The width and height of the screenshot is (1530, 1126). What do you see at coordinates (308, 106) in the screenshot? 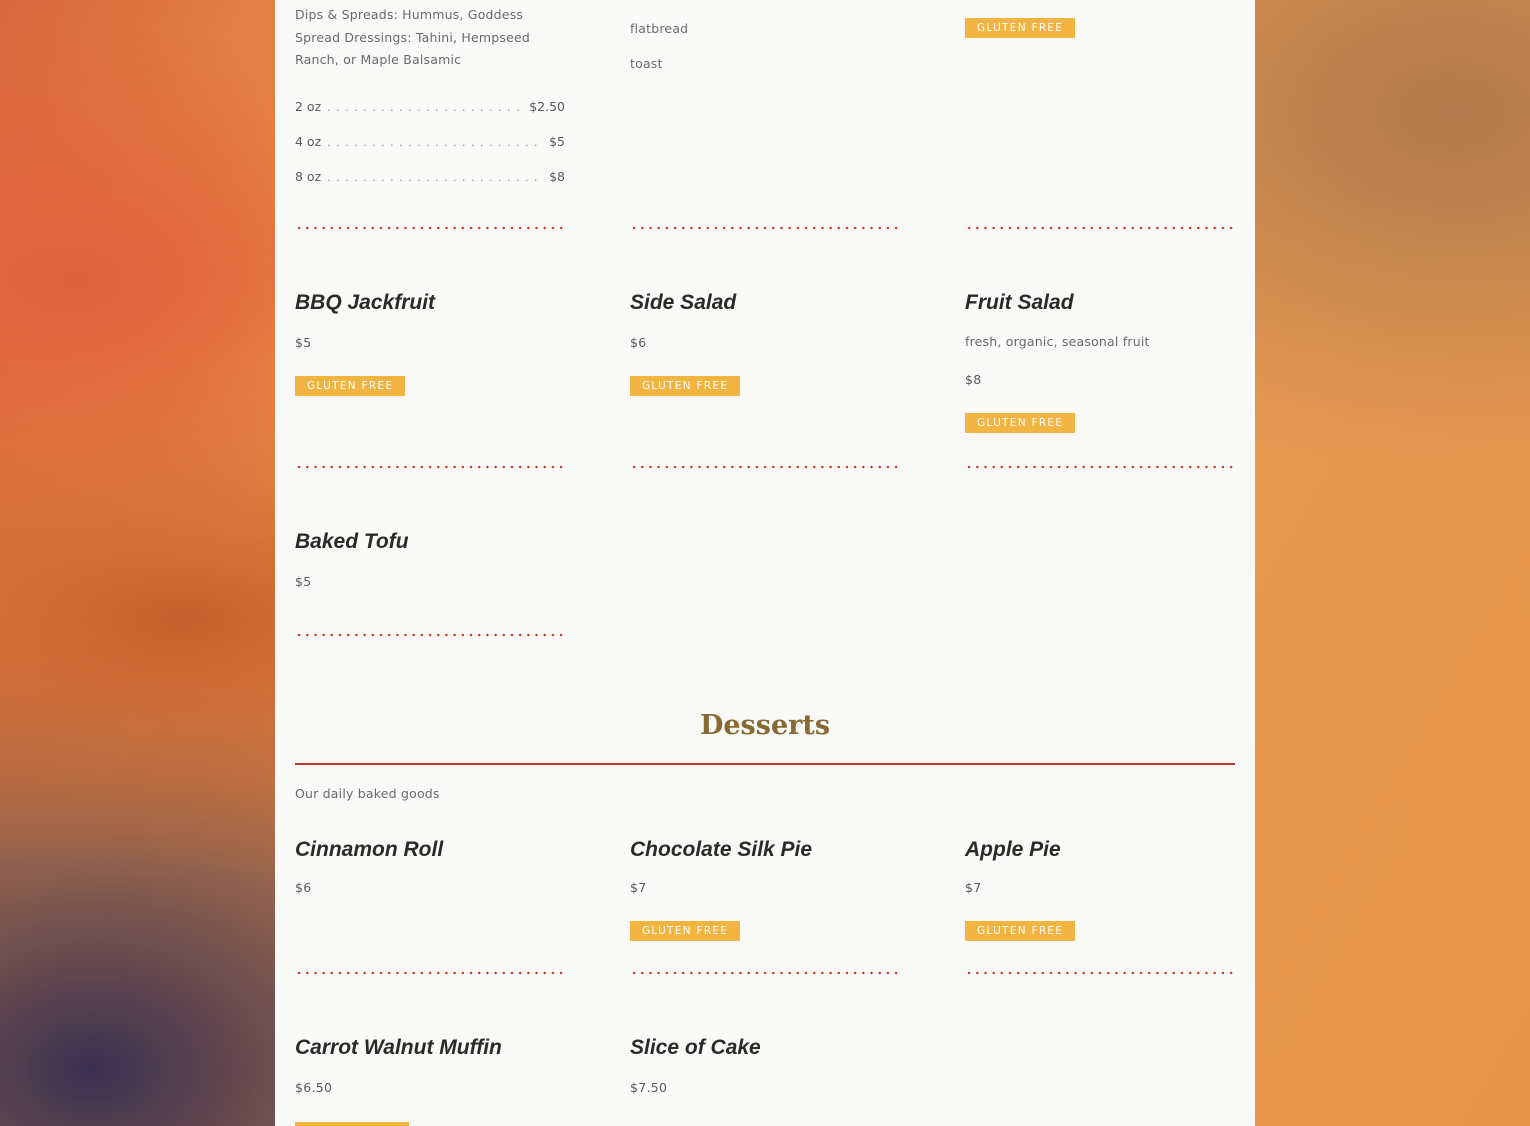
I see `size-label: 2 oz` at bounding box center [308, 106].